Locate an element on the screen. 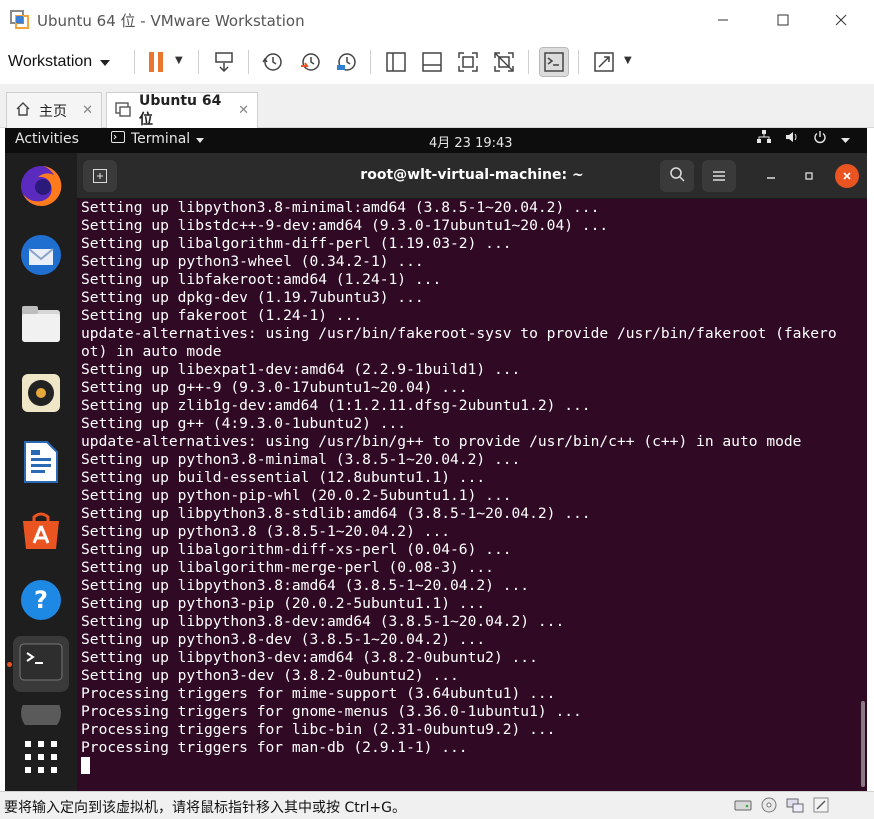  show-applications-button is located at coordinates (41, 759).